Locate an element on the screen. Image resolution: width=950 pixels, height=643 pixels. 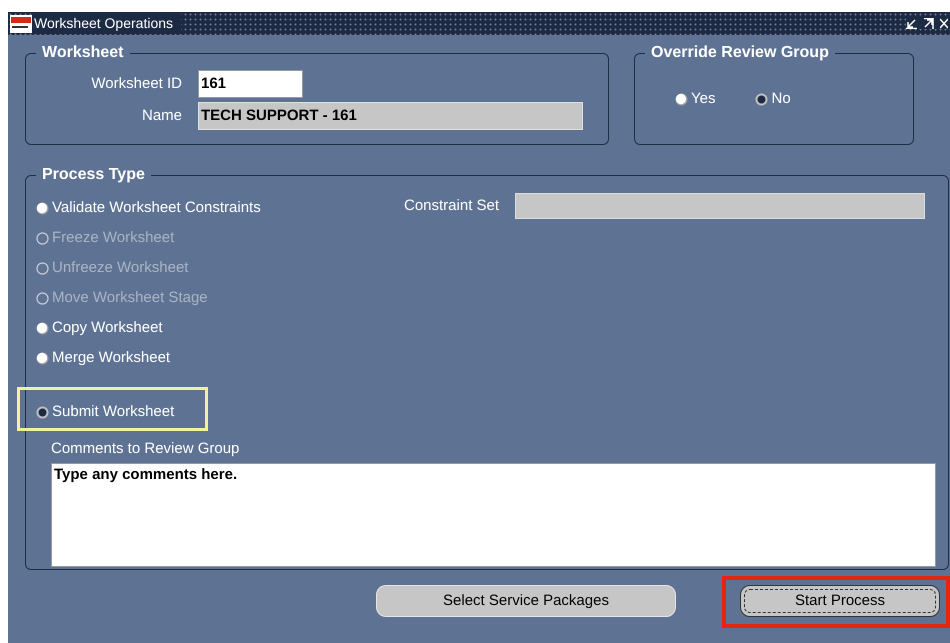
worksheet-id-field: 161 is located at coordinates (250, 84).